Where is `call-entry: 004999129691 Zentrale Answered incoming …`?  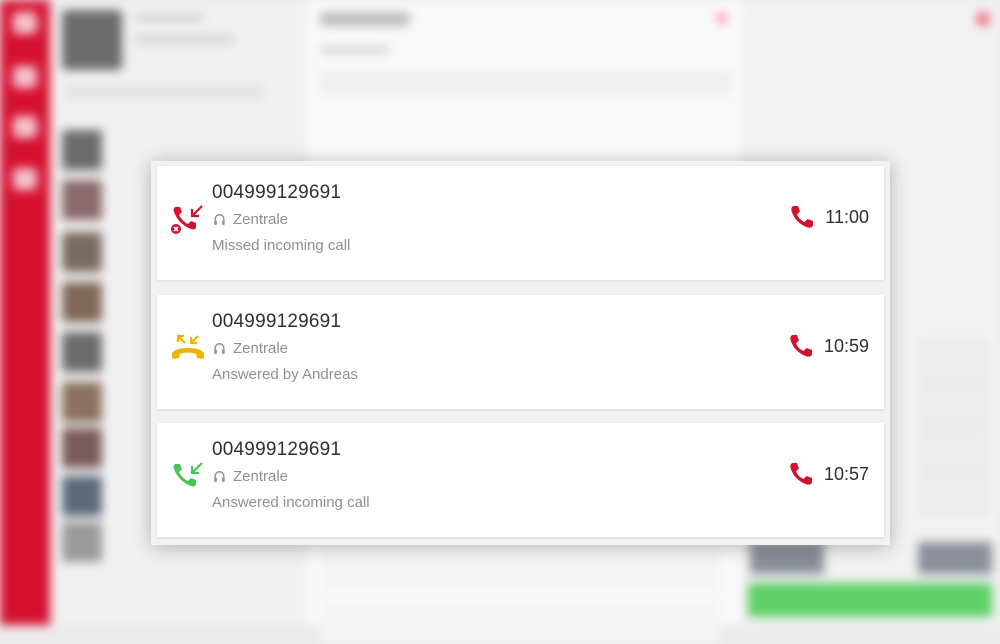
call-entry: 004999129691 Zentrale Answered incoming … is located at coordinates (520, 480).